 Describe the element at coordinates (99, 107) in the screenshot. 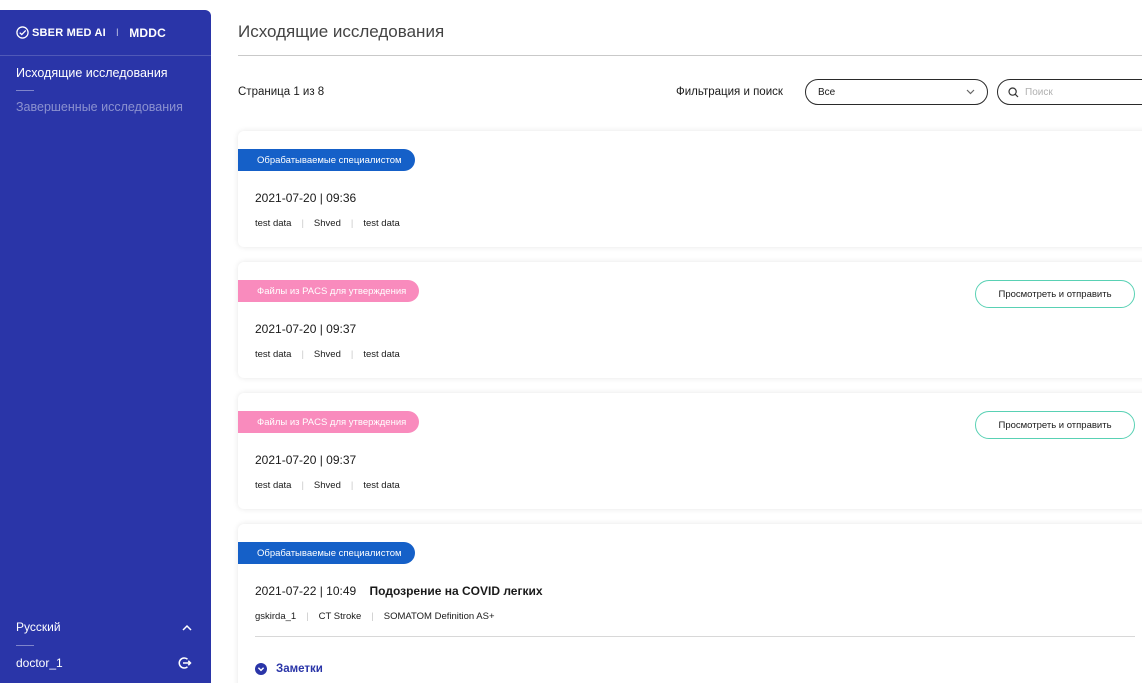

I see `sidebar-item-label: Завершенные исследования` at that location.